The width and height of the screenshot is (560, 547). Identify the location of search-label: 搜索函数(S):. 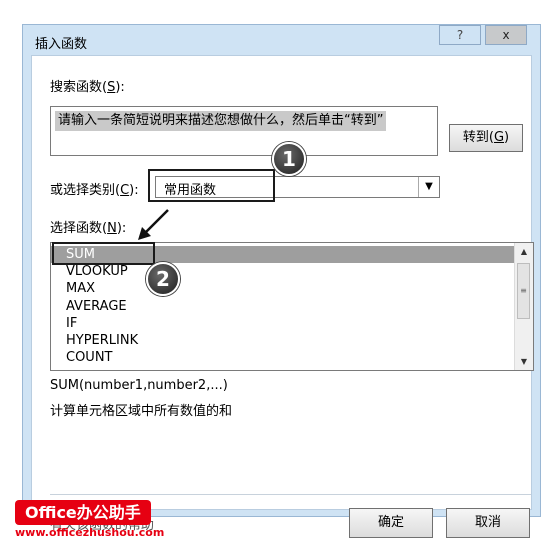
(87, 87).